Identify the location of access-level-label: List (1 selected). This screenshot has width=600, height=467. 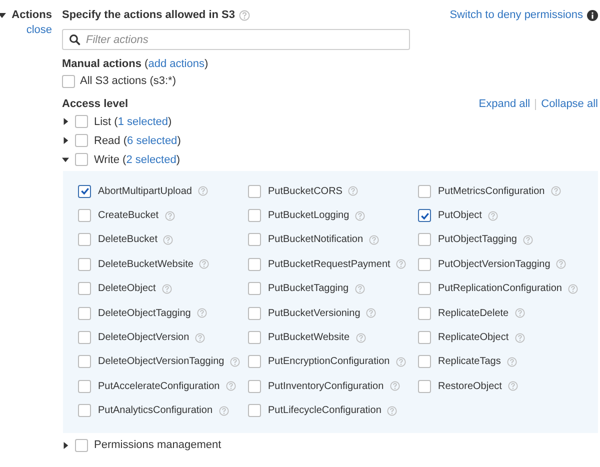
(133, 122).